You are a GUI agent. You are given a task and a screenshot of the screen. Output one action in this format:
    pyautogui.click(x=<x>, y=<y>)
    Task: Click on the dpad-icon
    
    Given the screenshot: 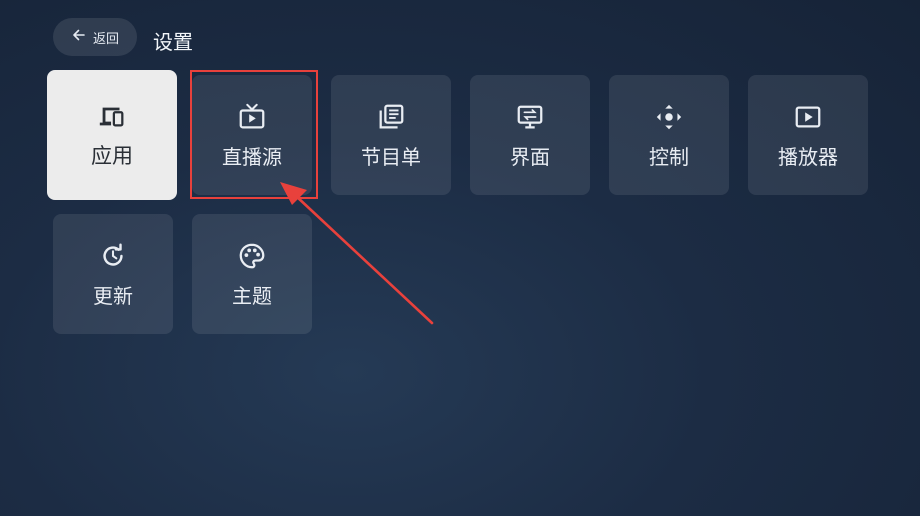 What is the action you would take?
    pyautogui.click(x=669, y=117)
    